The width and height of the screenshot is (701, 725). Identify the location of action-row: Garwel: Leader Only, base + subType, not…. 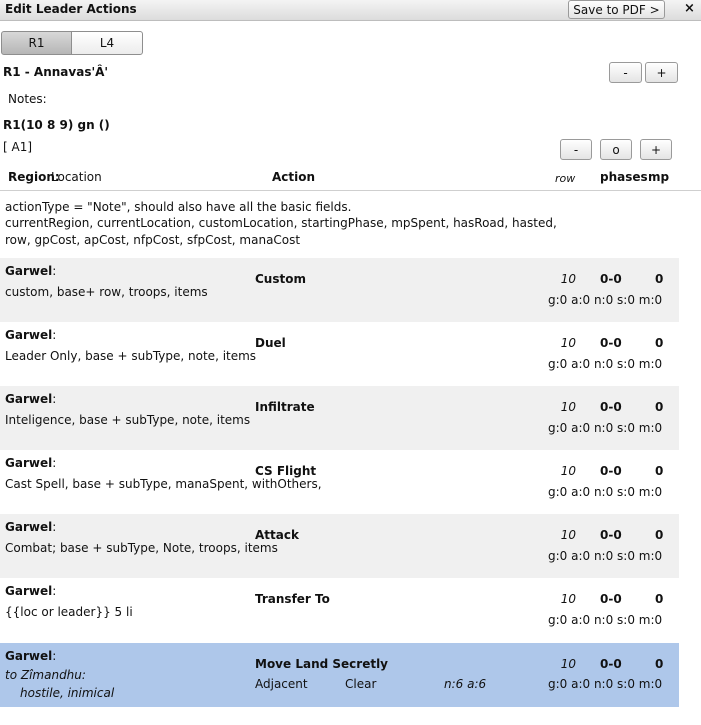
(339, 354).